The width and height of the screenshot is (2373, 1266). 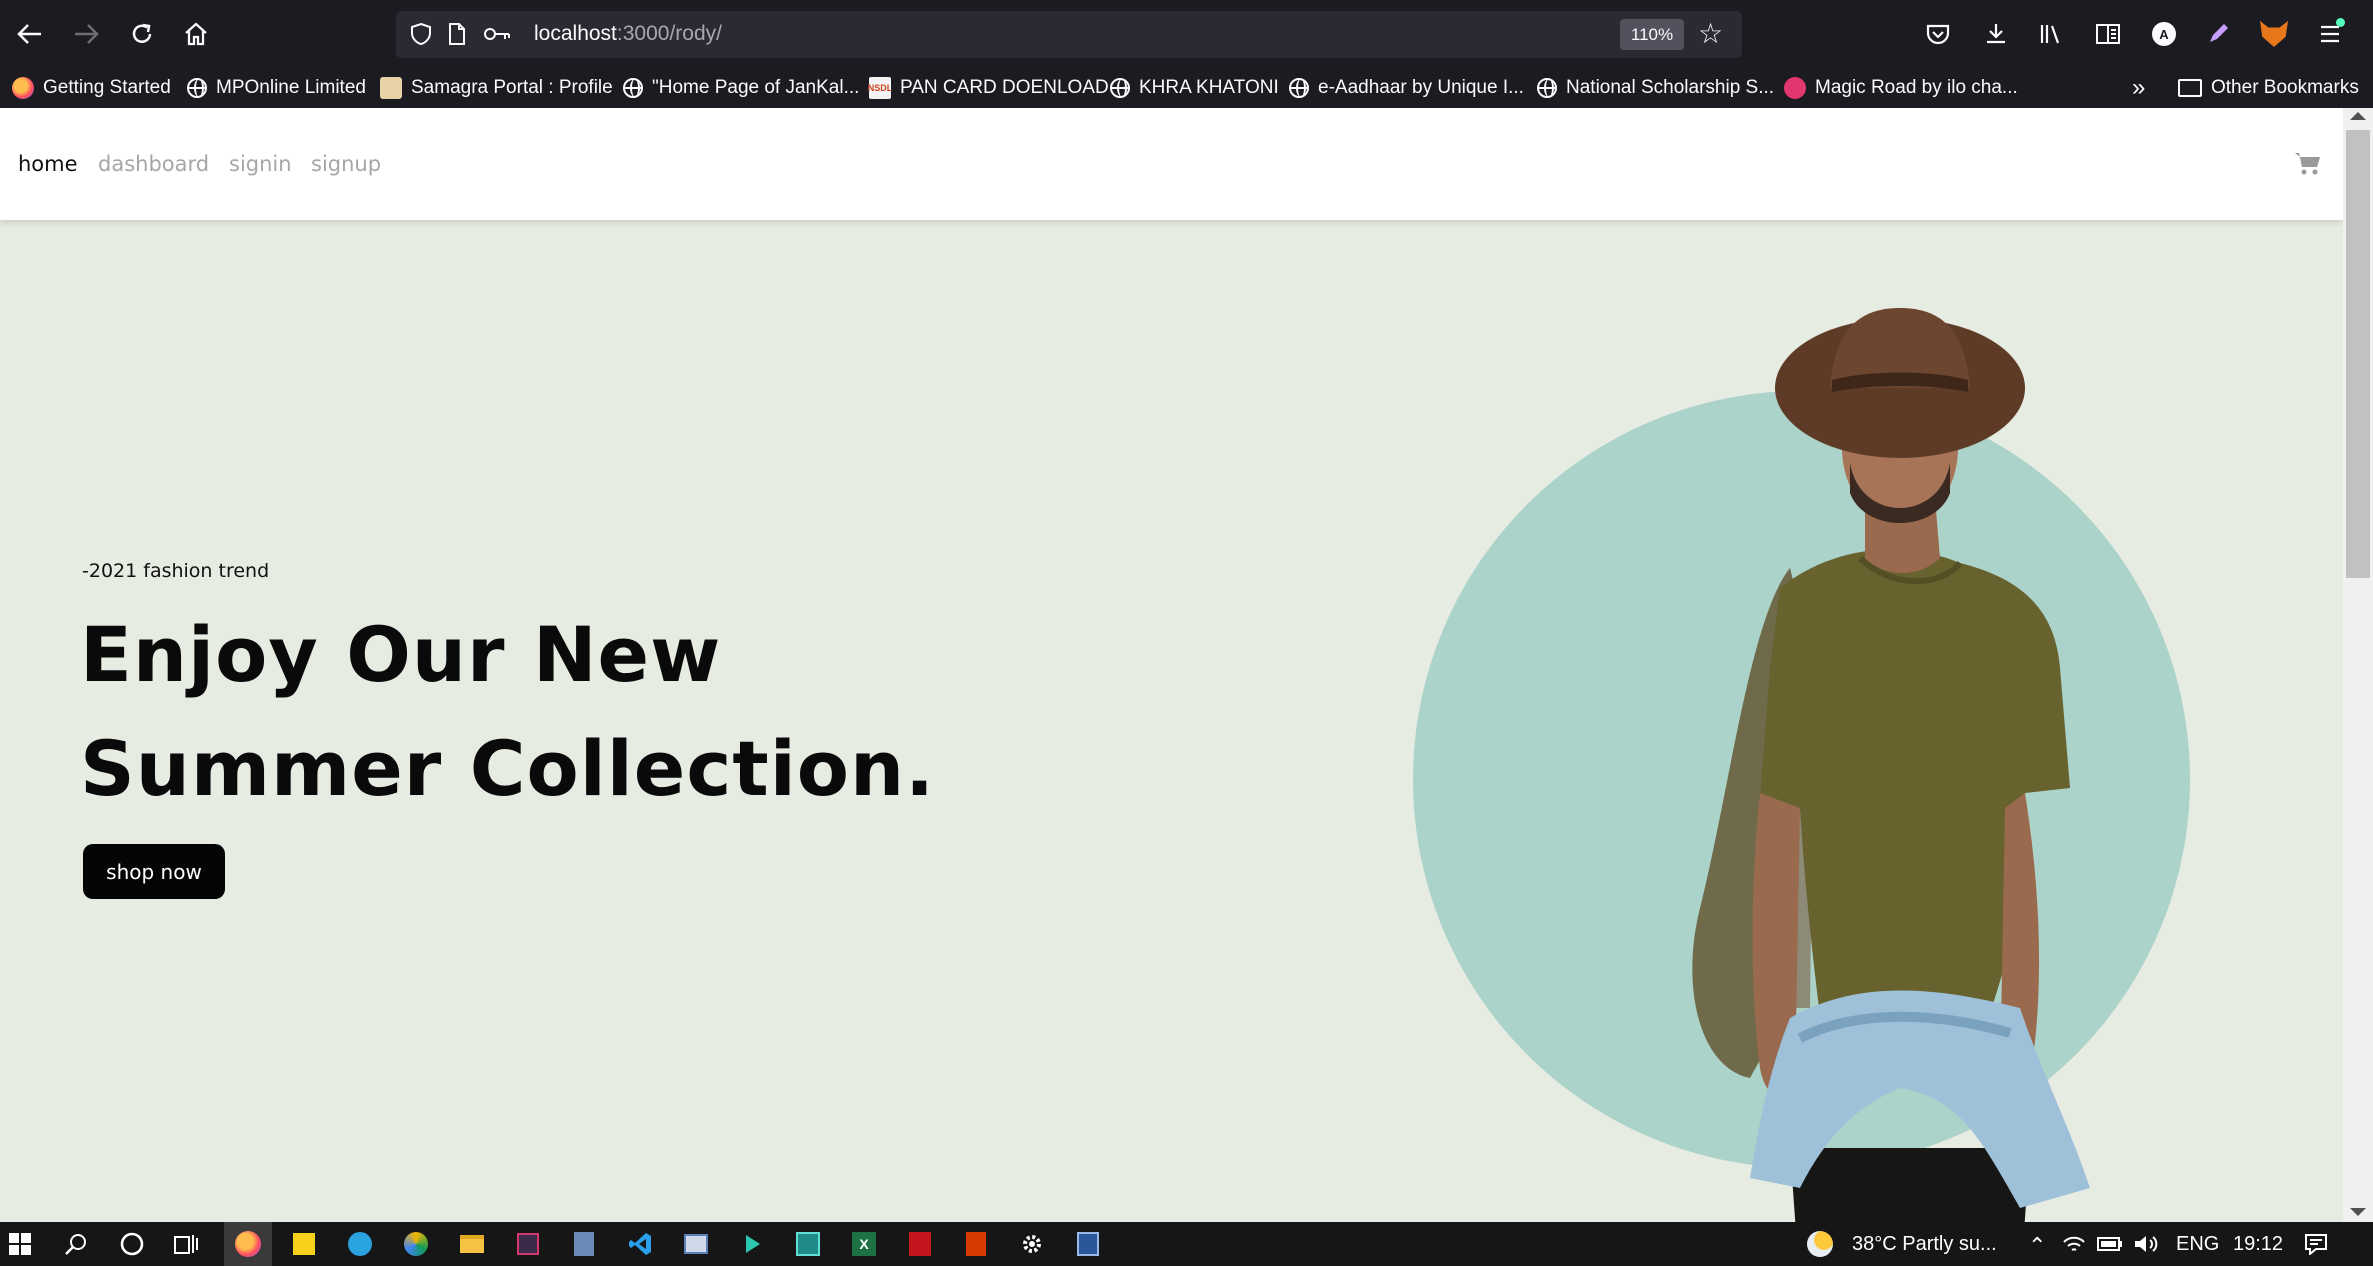 I want to click on search-icon, so click(x=76, y=1244).